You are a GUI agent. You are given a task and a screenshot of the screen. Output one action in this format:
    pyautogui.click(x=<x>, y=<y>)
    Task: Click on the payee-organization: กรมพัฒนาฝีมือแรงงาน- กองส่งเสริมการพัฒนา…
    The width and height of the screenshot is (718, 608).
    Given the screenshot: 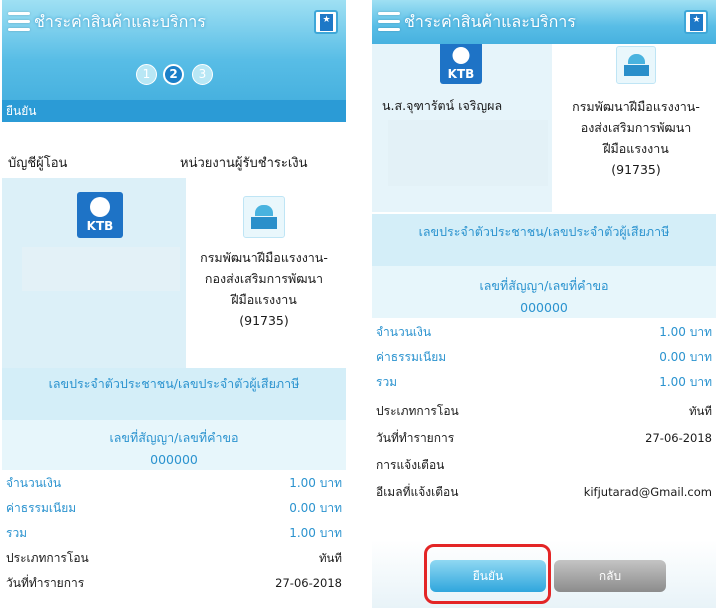 What is the action you would take?
    pyautogui.click(x=264, y=289)
    